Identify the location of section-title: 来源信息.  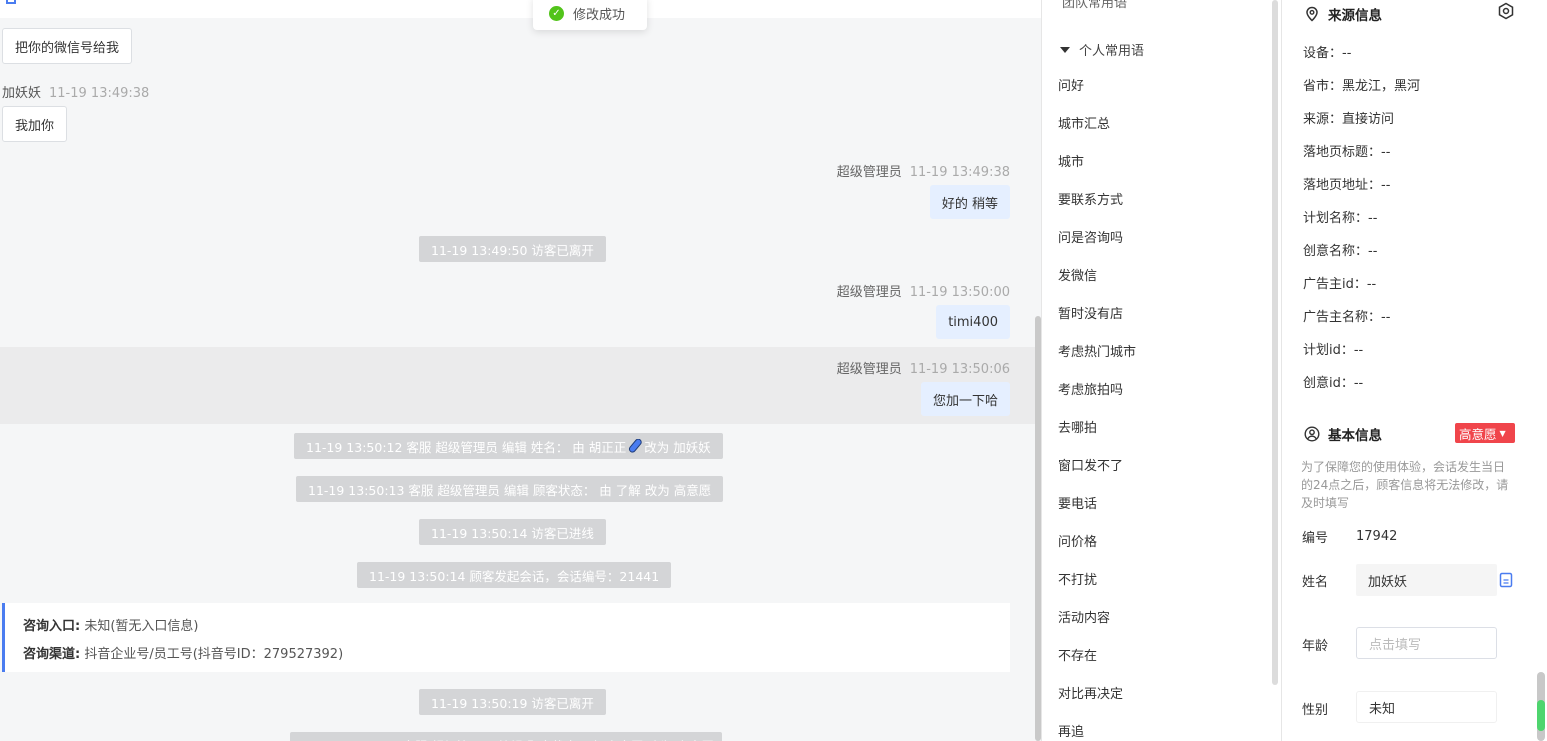
(1355, 16).